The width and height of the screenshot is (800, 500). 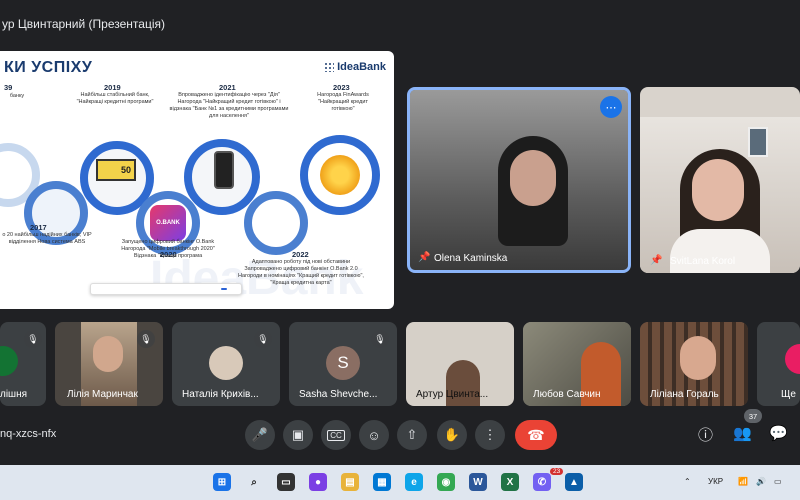 What do you see at coordinates (400, 482) in the screenshot?
I see `windows-taskbar: ⊞ ⌕ ▭ ● ▤ ▦ e ◉ W X ✆ 23 ▲ ⌃ УКР 📶 🔊 ▭` at bounding box center [400, 482].